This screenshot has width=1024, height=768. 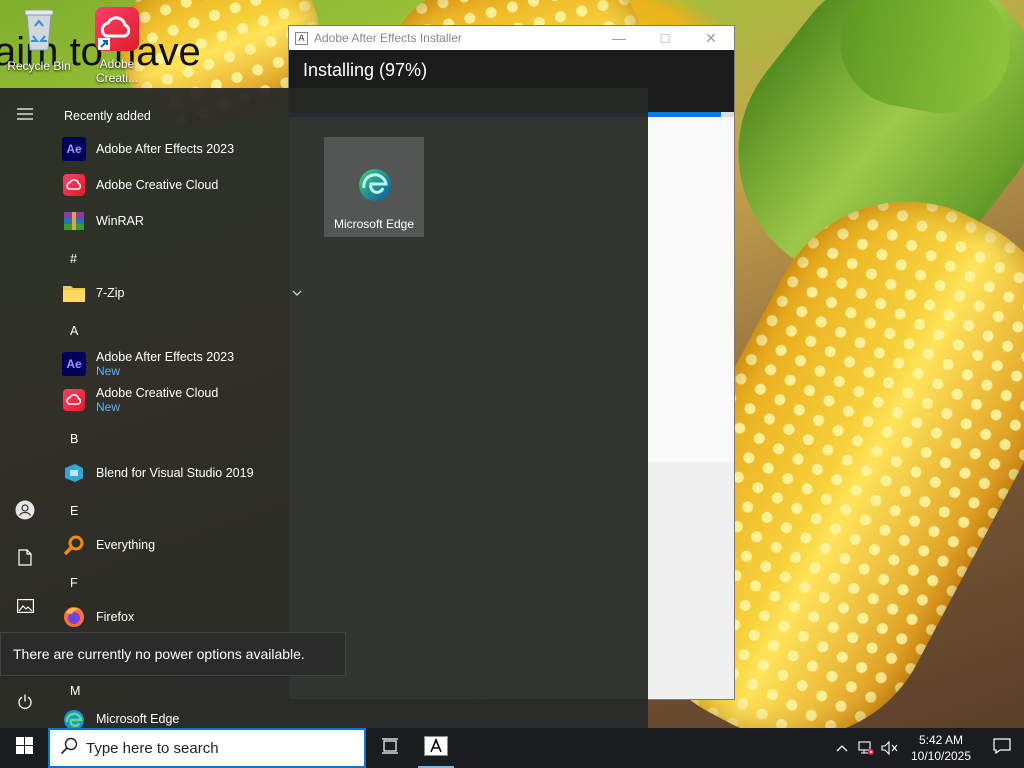 I want to click on tile-label: Microsoft Edge, so click(x=374, y=224).